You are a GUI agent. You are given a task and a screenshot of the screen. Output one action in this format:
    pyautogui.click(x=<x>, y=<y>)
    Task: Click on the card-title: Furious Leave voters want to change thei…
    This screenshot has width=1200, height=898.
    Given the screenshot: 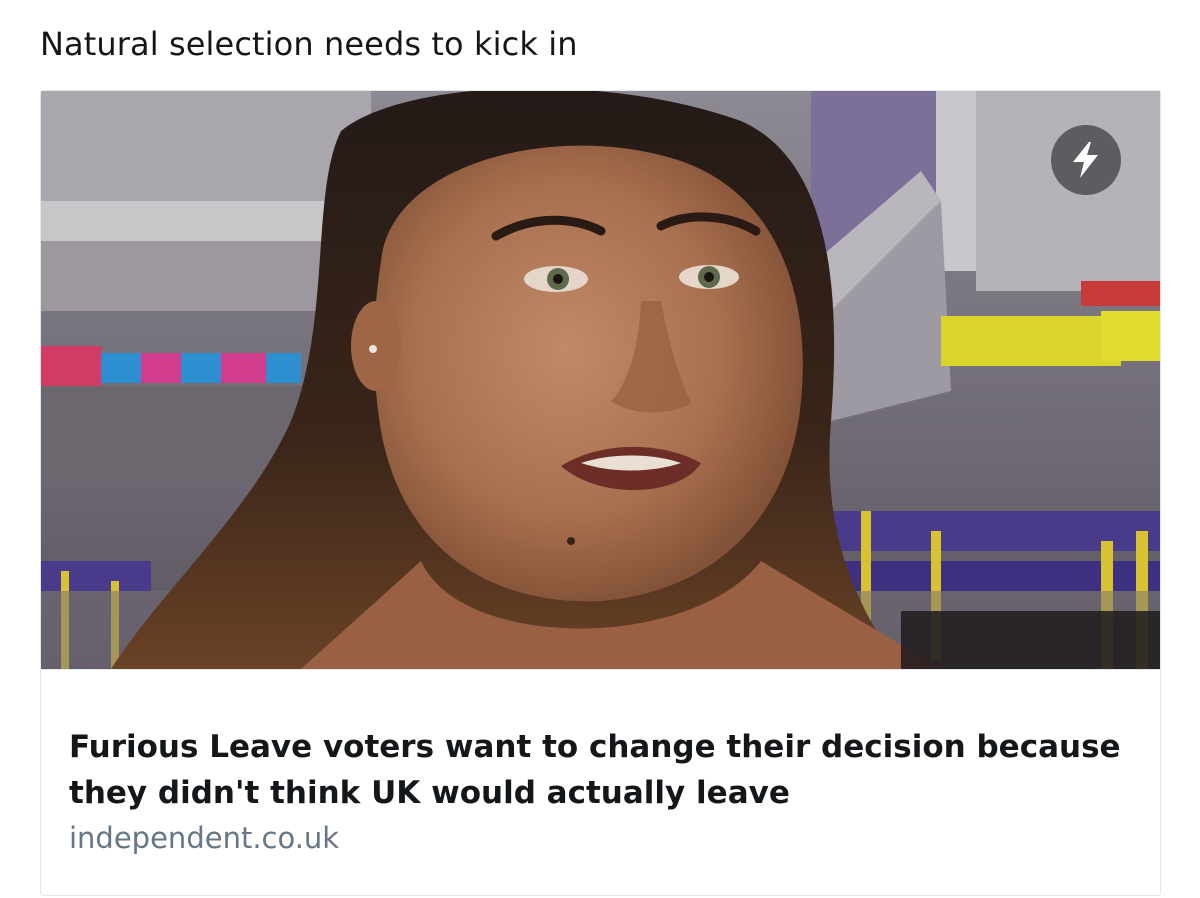 What is the action you would take?
    pyautogui.click(x=599, y=770)
    